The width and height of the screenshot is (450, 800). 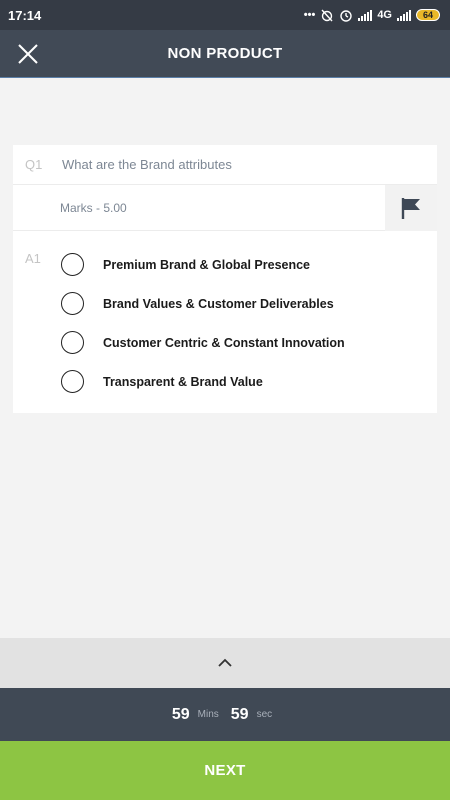 I want to click on timer-seconds: 59, so click(x=239, y=714).